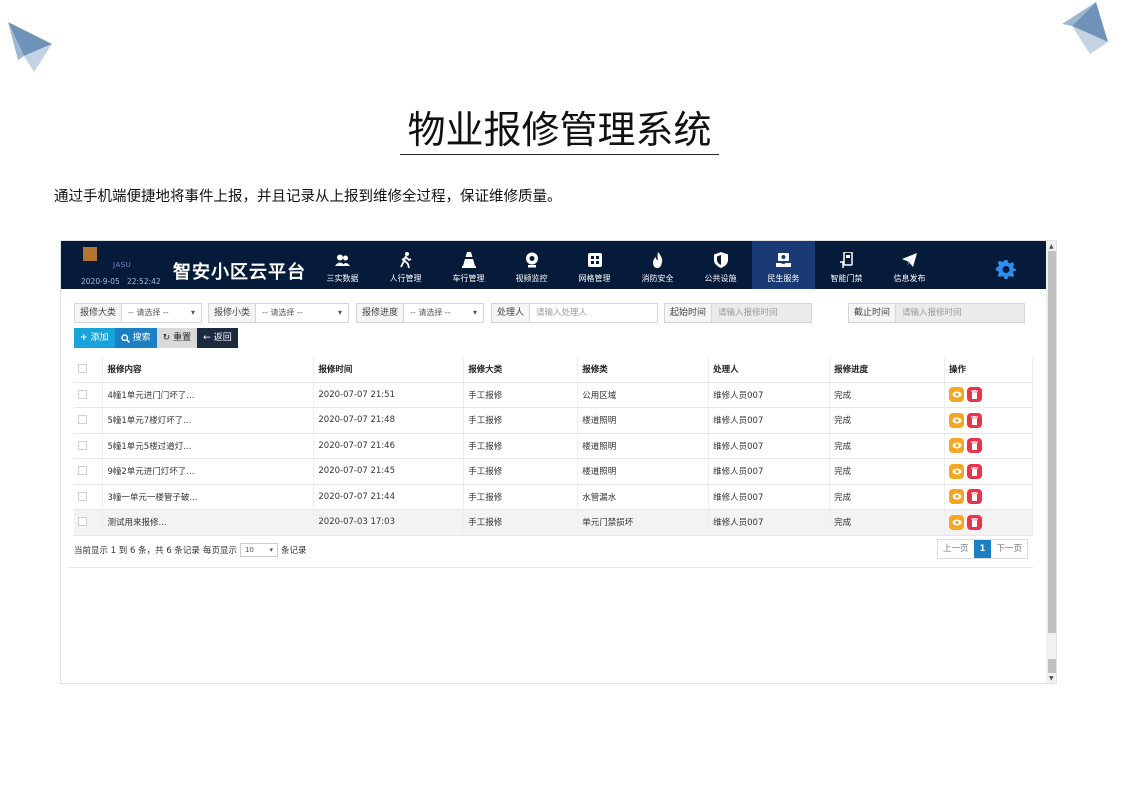 This screenshot has height=793, width=1122. I want to click on arrow-left-icon: ←, so click(207, 338).